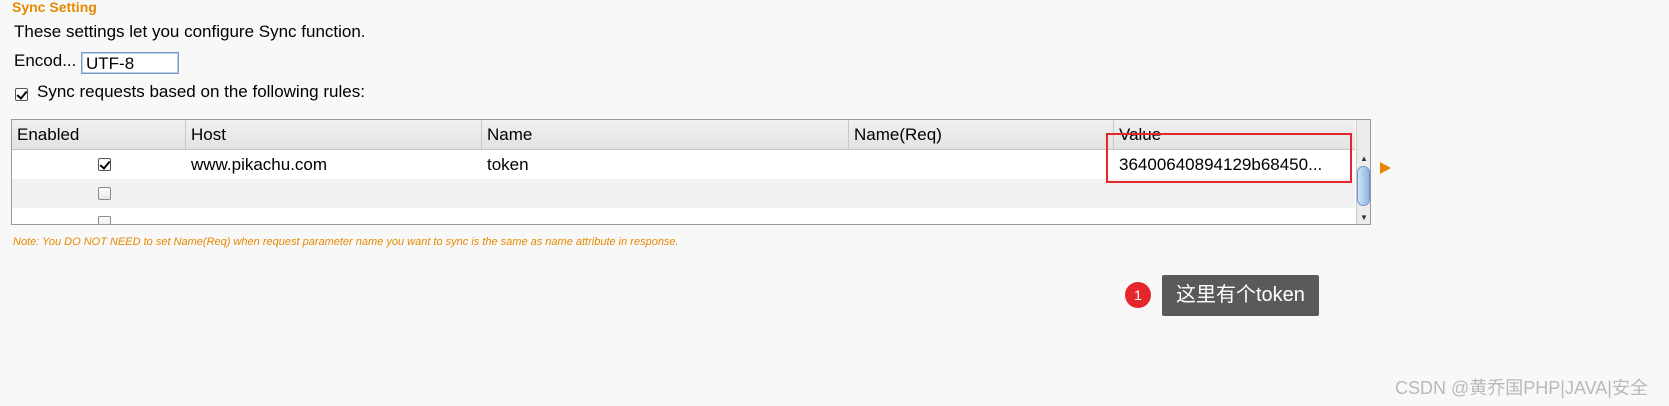 This screenshot has width=1669, height=406. I want to click on encoding-input: UTF-8, so click(130, 63).